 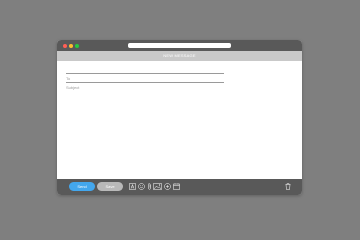 I want to click on send-button: Send, so click(x=82, y=186).